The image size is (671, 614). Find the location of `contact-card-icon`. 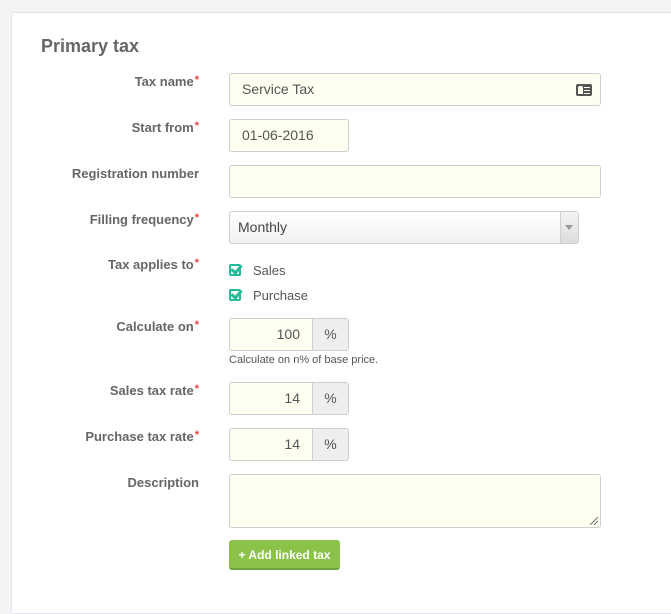

contact-card-icon is located at coordinates (584, 90).